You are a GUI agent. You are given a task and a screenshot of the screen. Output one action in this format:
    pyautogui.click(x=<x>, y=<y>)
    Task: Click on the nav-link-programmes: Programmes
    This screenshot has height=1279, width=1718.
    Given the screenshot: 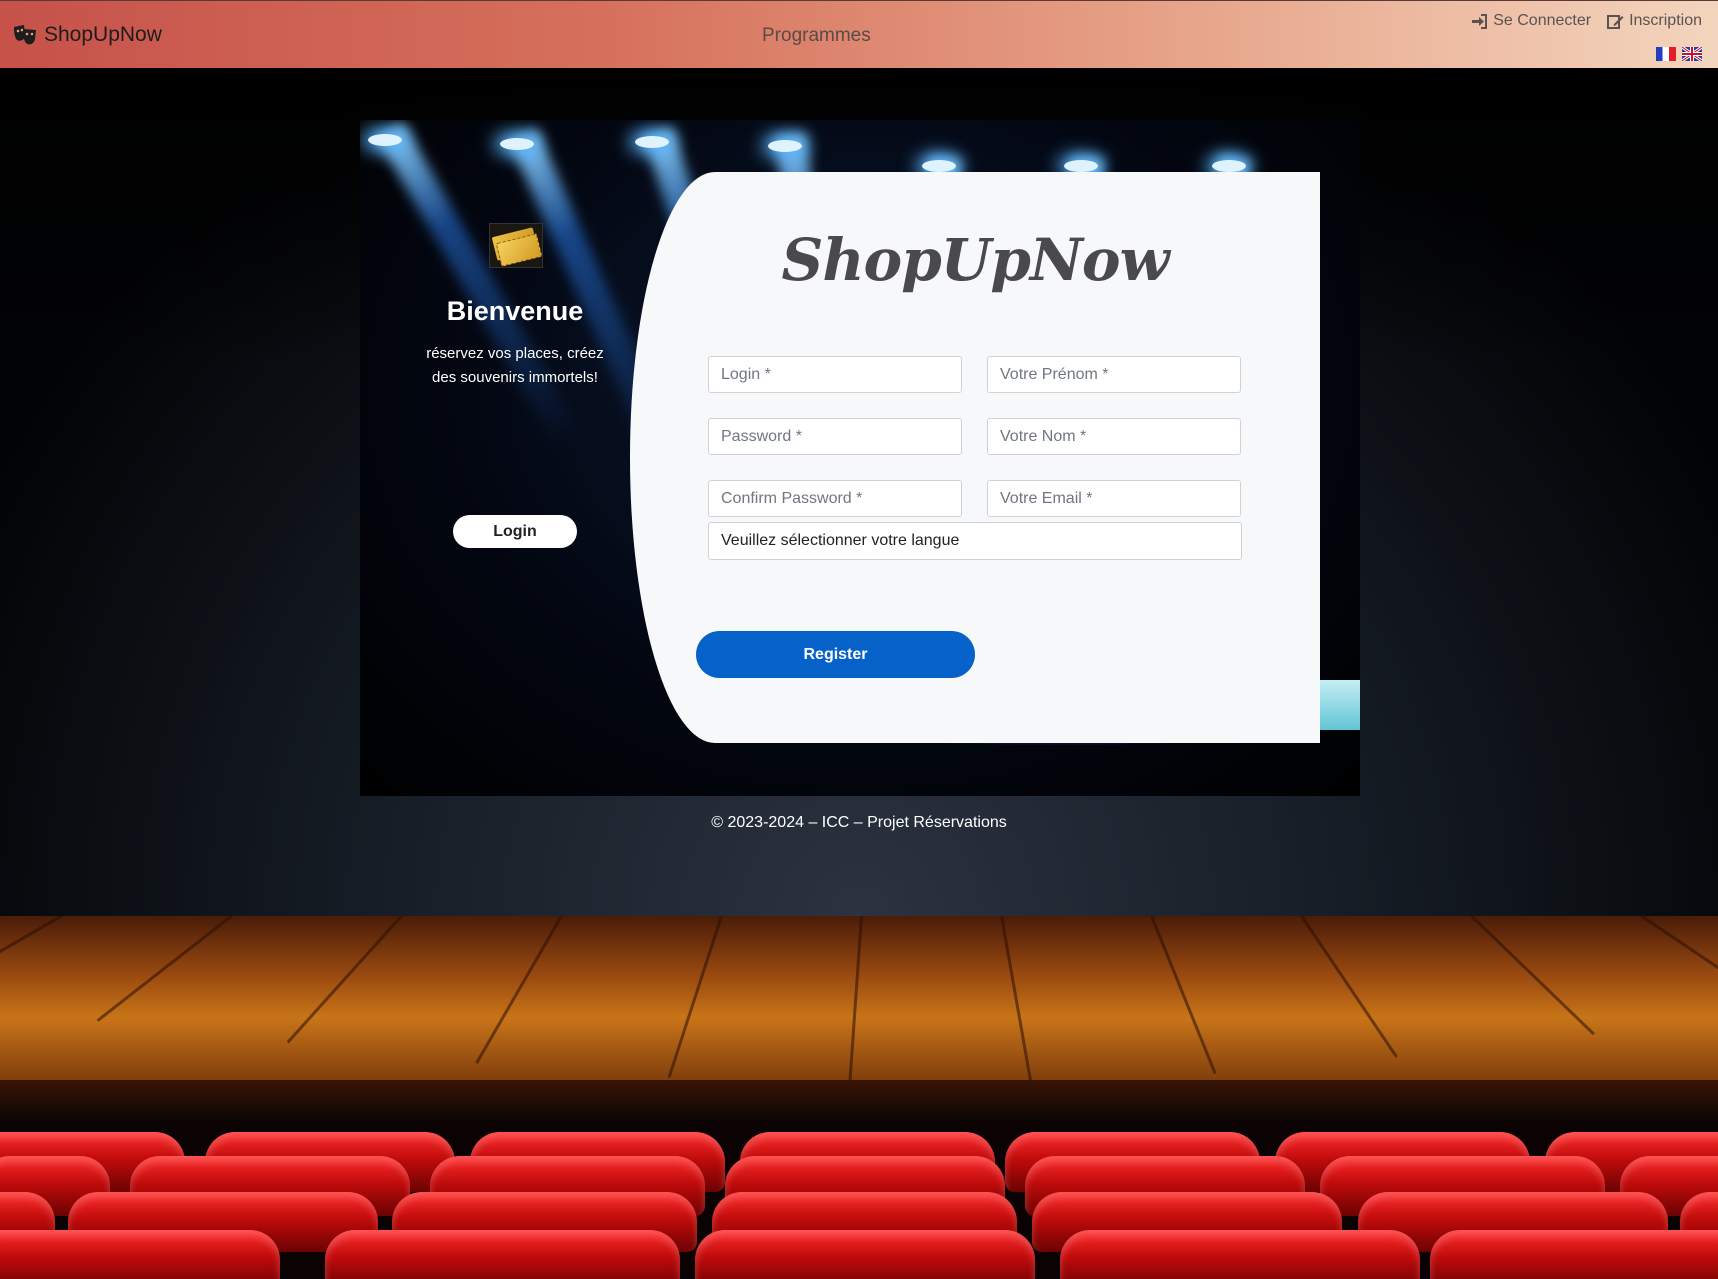 What is the action you would take?
    pyautogui.click(x=816, y=36)
    